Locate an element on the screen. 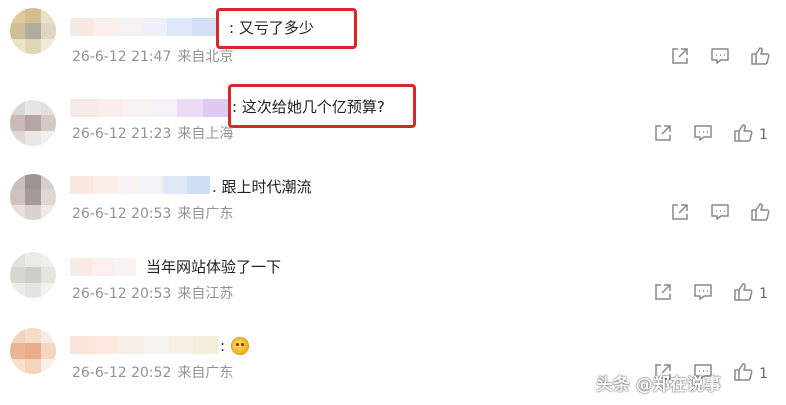 This screenshot has height=405, width=786. watermark: 头条 @郑在说事 is located at coordinates (658, 385).